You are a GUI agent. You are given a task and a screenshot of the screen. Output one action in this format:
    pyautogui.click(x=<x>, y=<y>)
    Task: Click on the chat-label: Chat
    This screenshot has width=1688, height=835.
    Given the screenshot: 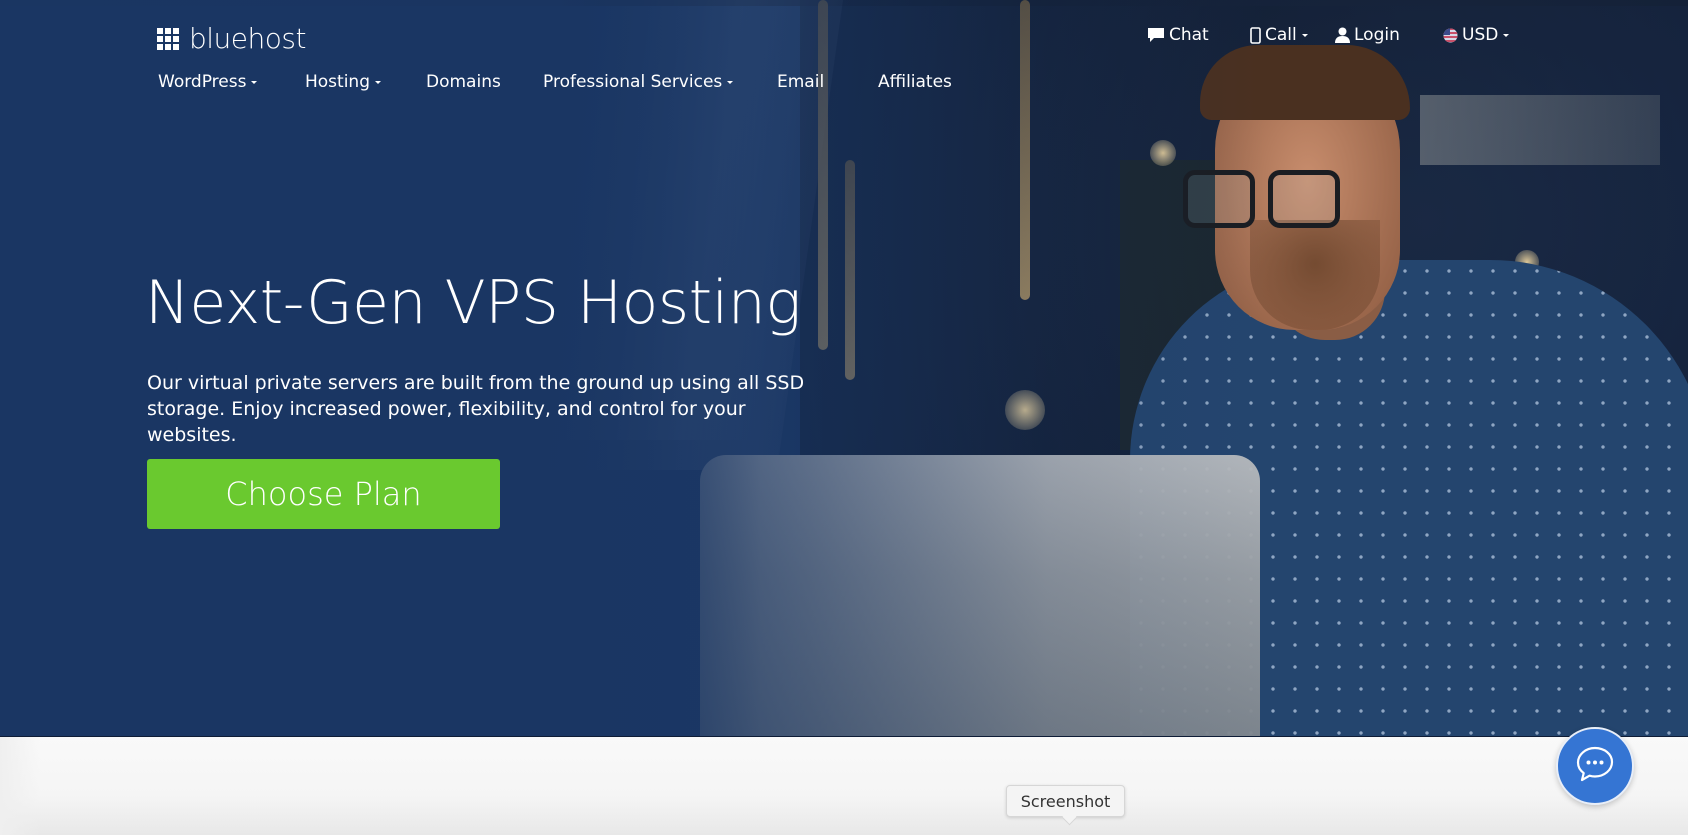 What is the action you would take?
    pyautogui.click(x=1189, y=35)
    